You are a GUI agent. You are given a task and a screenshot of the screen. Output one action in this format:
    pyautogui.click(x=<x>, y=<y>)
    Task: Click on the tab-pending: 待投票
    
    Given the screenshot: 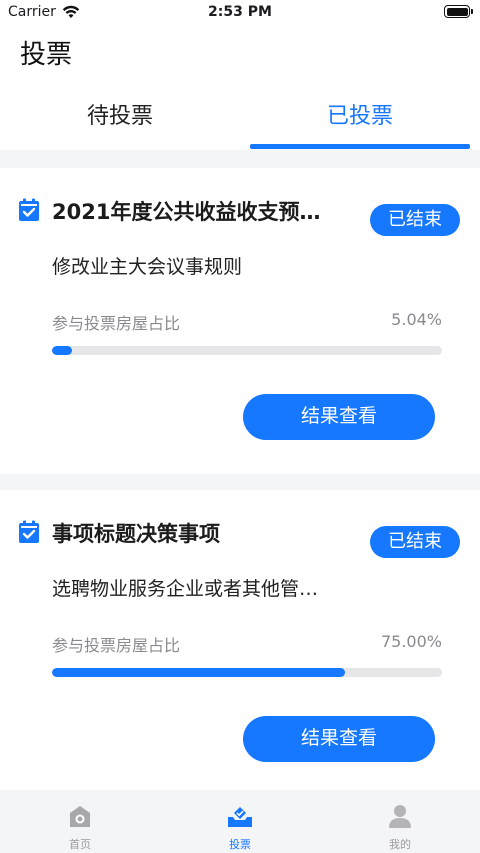 What is the action you would take?
    pyautogui.click(x=120, y=120)
    